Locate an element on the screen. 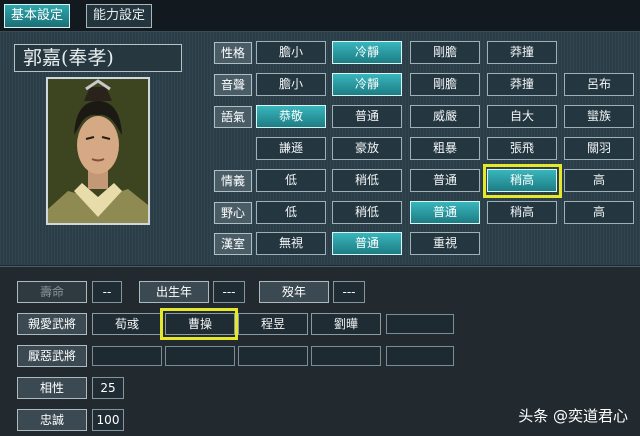  voice-option-timid: 膽小 is located at coordinates (291, 84).